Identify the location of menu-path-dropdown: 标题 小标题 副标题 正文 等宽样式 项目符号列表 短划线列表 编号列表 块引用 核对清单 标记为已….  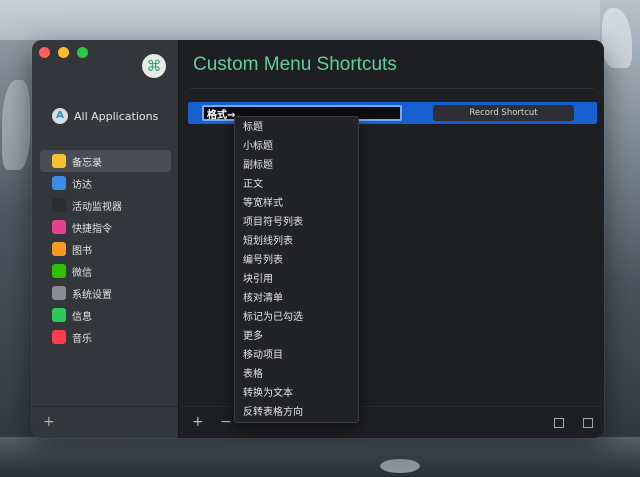
(296, 269).